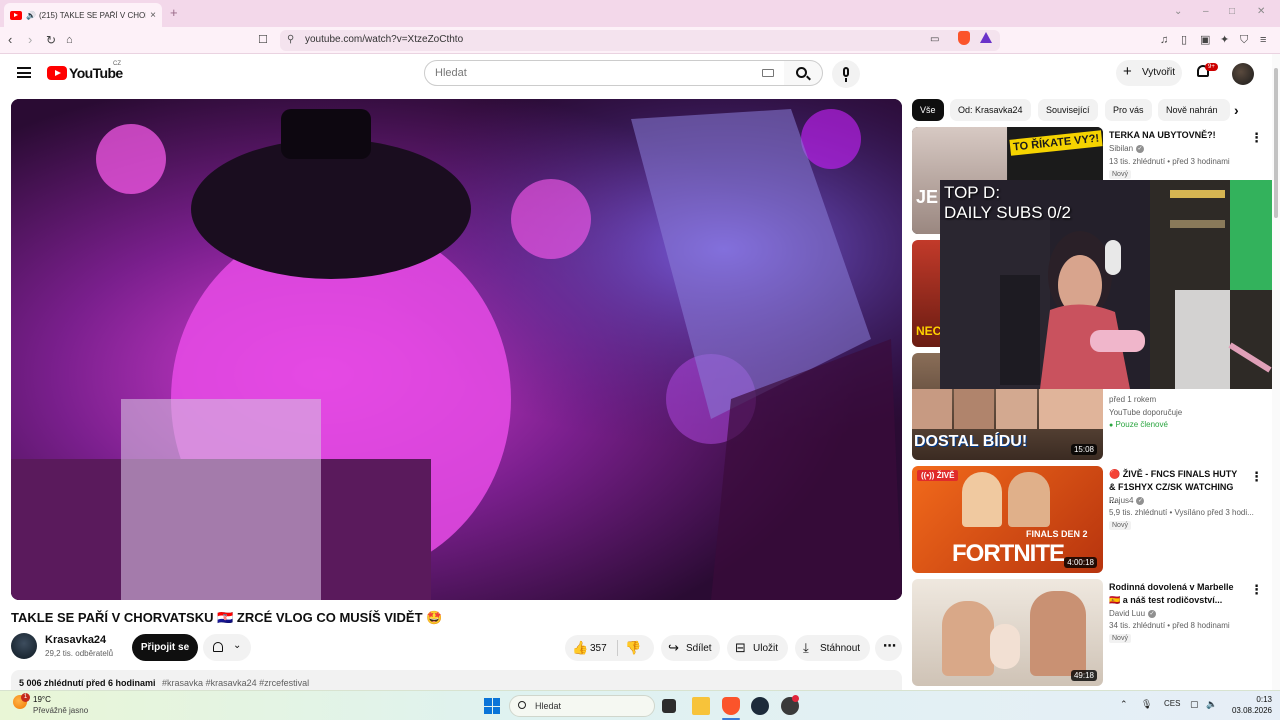 The height and width of the screenshot is (720, 1280). I want to click on maximize-button: □, so click(1232, 11).